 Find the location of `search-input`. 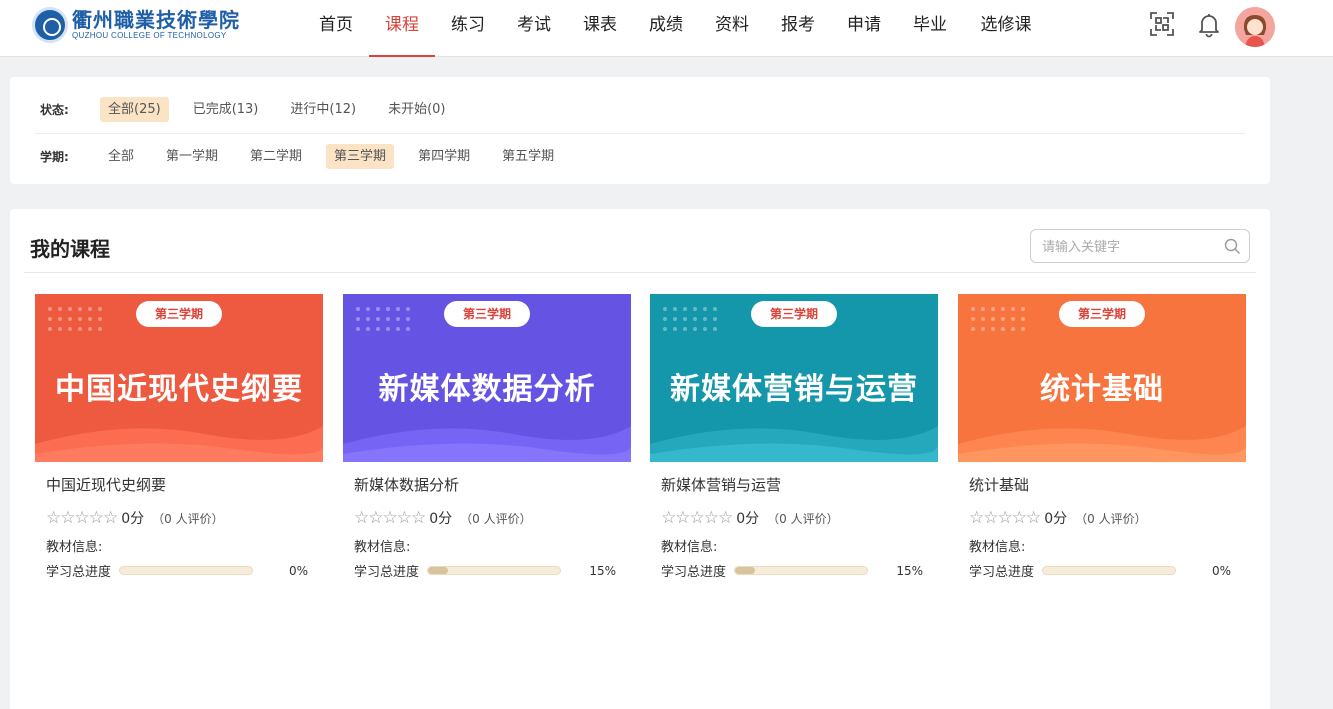

search-input is located at coordinates (1127, 247).